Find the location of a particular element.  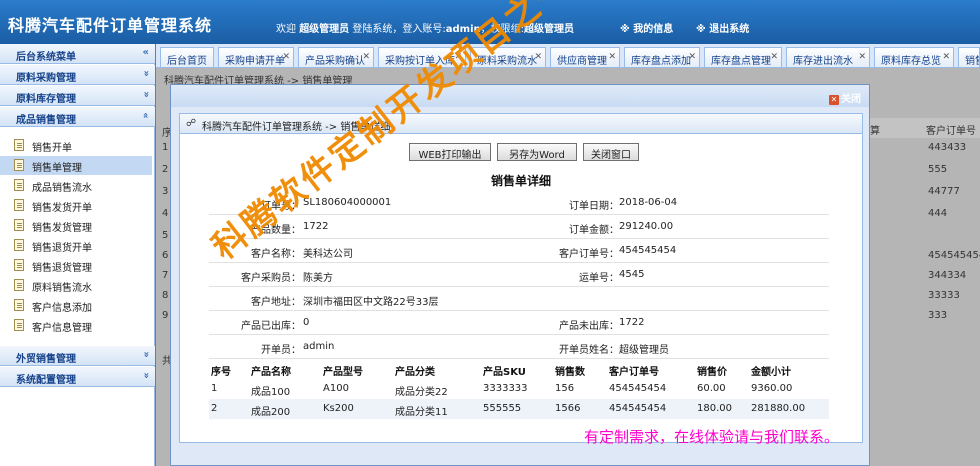

tab-home: 后台首页 is located at coordinates (187, 57).